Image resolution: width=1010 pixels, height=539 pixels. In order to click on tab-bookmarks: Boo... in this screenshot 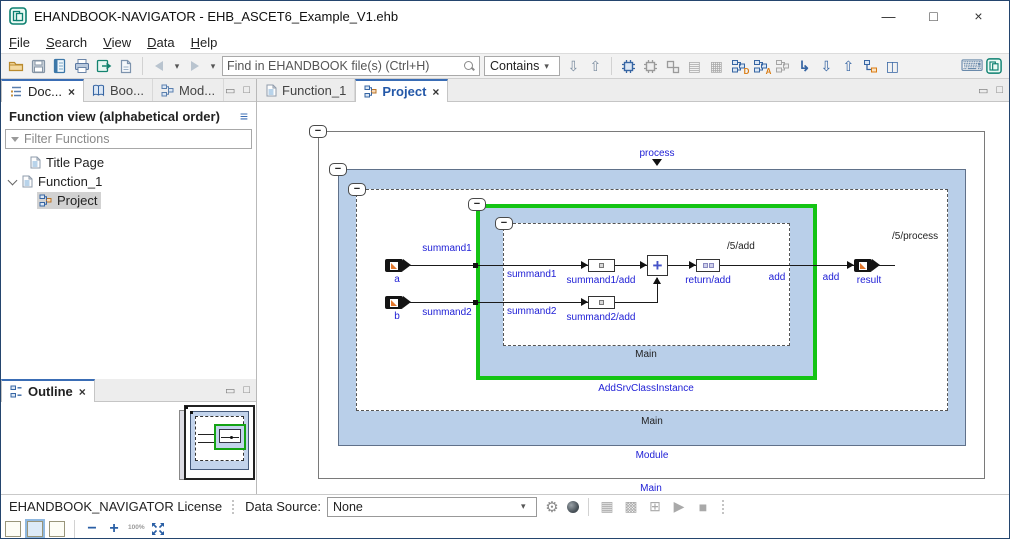, I will do `click(118, 90)`.